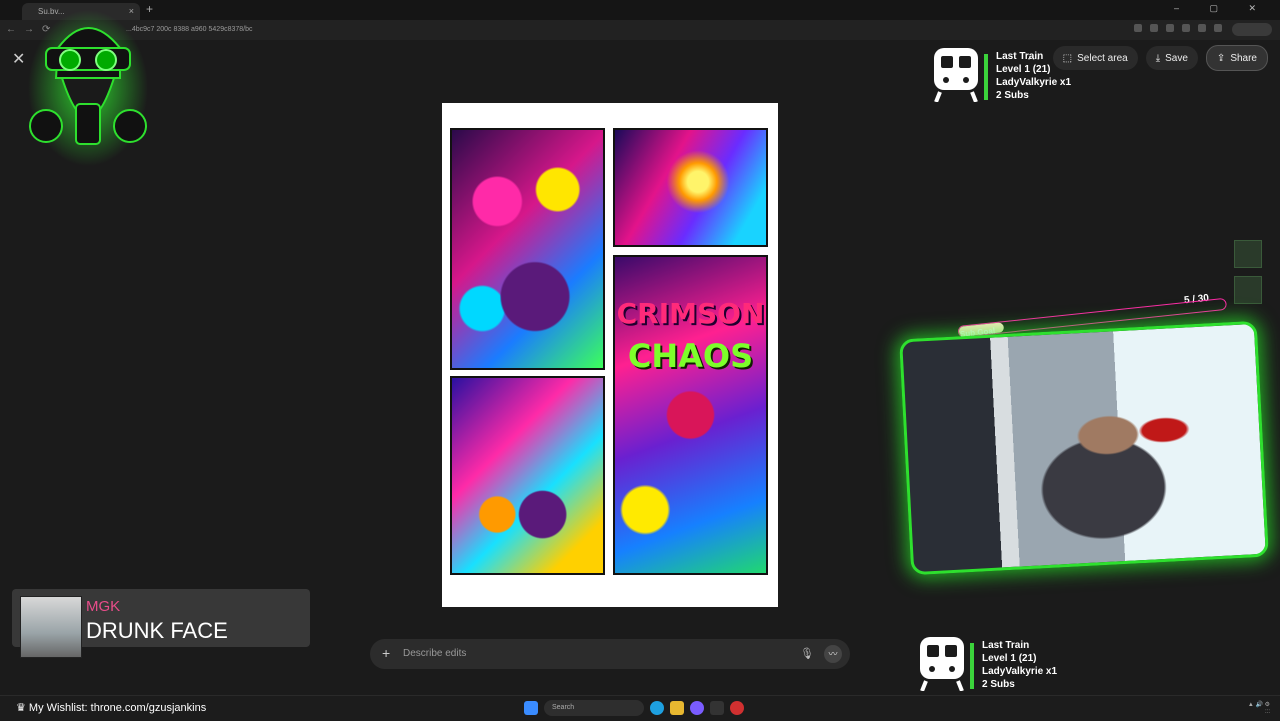  I want to click on system-tray: ▲ 🔊 ⚙:::, so click(1259, 709).